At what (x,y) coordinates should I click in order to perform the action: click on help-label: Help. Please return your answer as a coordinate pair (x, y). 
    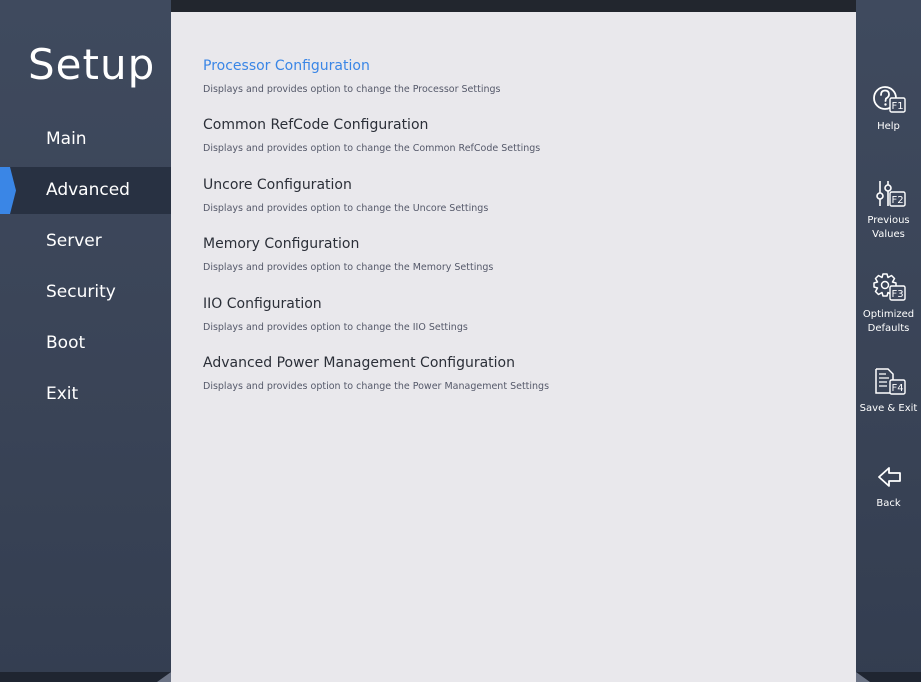
    Looking at the image, I should click on (888, 126).